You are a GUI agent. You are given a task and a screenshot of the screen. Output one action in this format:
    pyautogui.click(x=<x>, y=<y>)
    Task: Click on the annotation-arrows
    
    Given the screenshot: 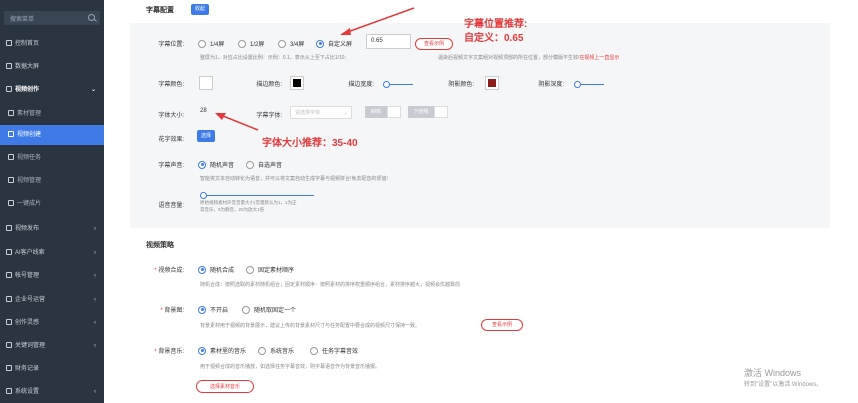 What is the action you would take?
    pyautogui.click(x=315, y=69)
    